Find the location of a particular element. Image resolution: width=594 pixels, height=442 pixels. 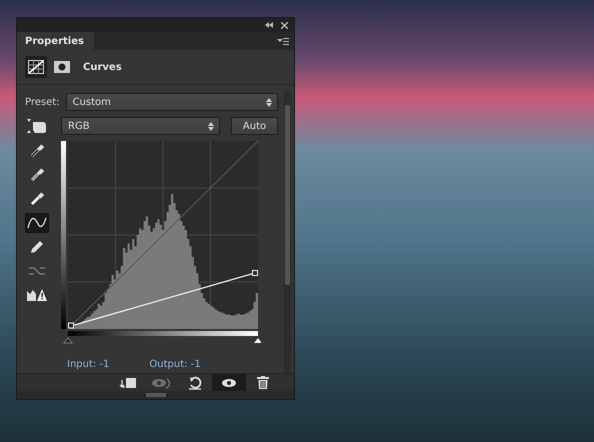

footer-button is located at coordinates (229, 382).